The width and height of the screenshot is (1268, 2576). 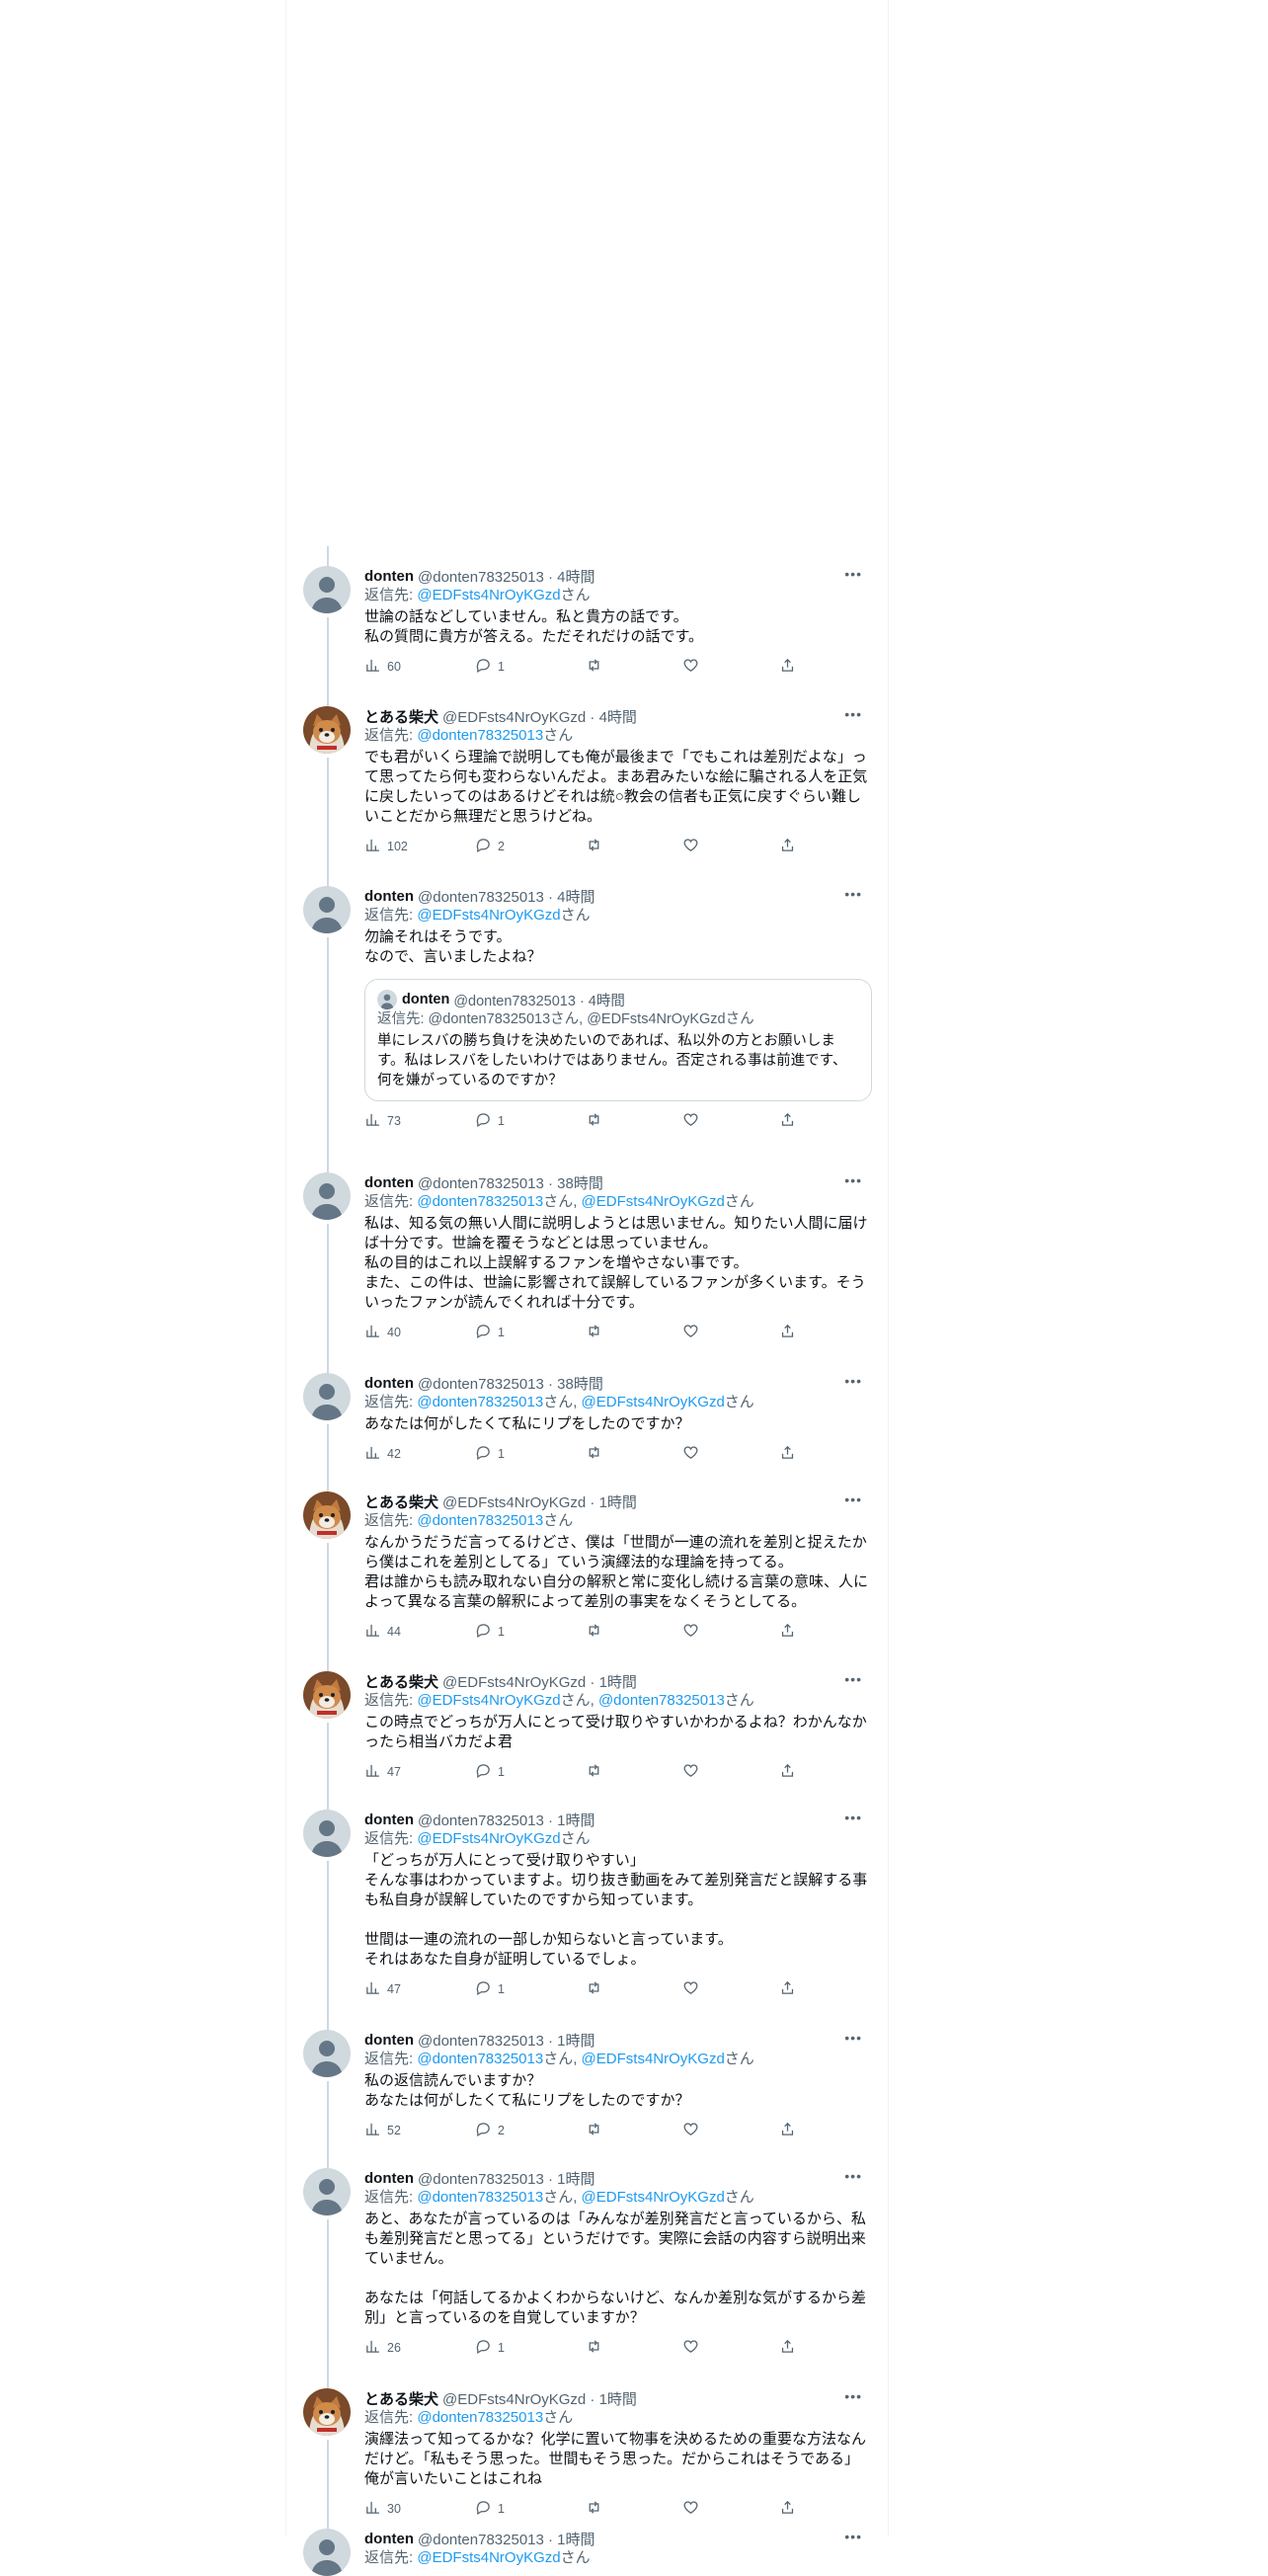 I want to click on views-button: 102, so click(x=419, y=846).